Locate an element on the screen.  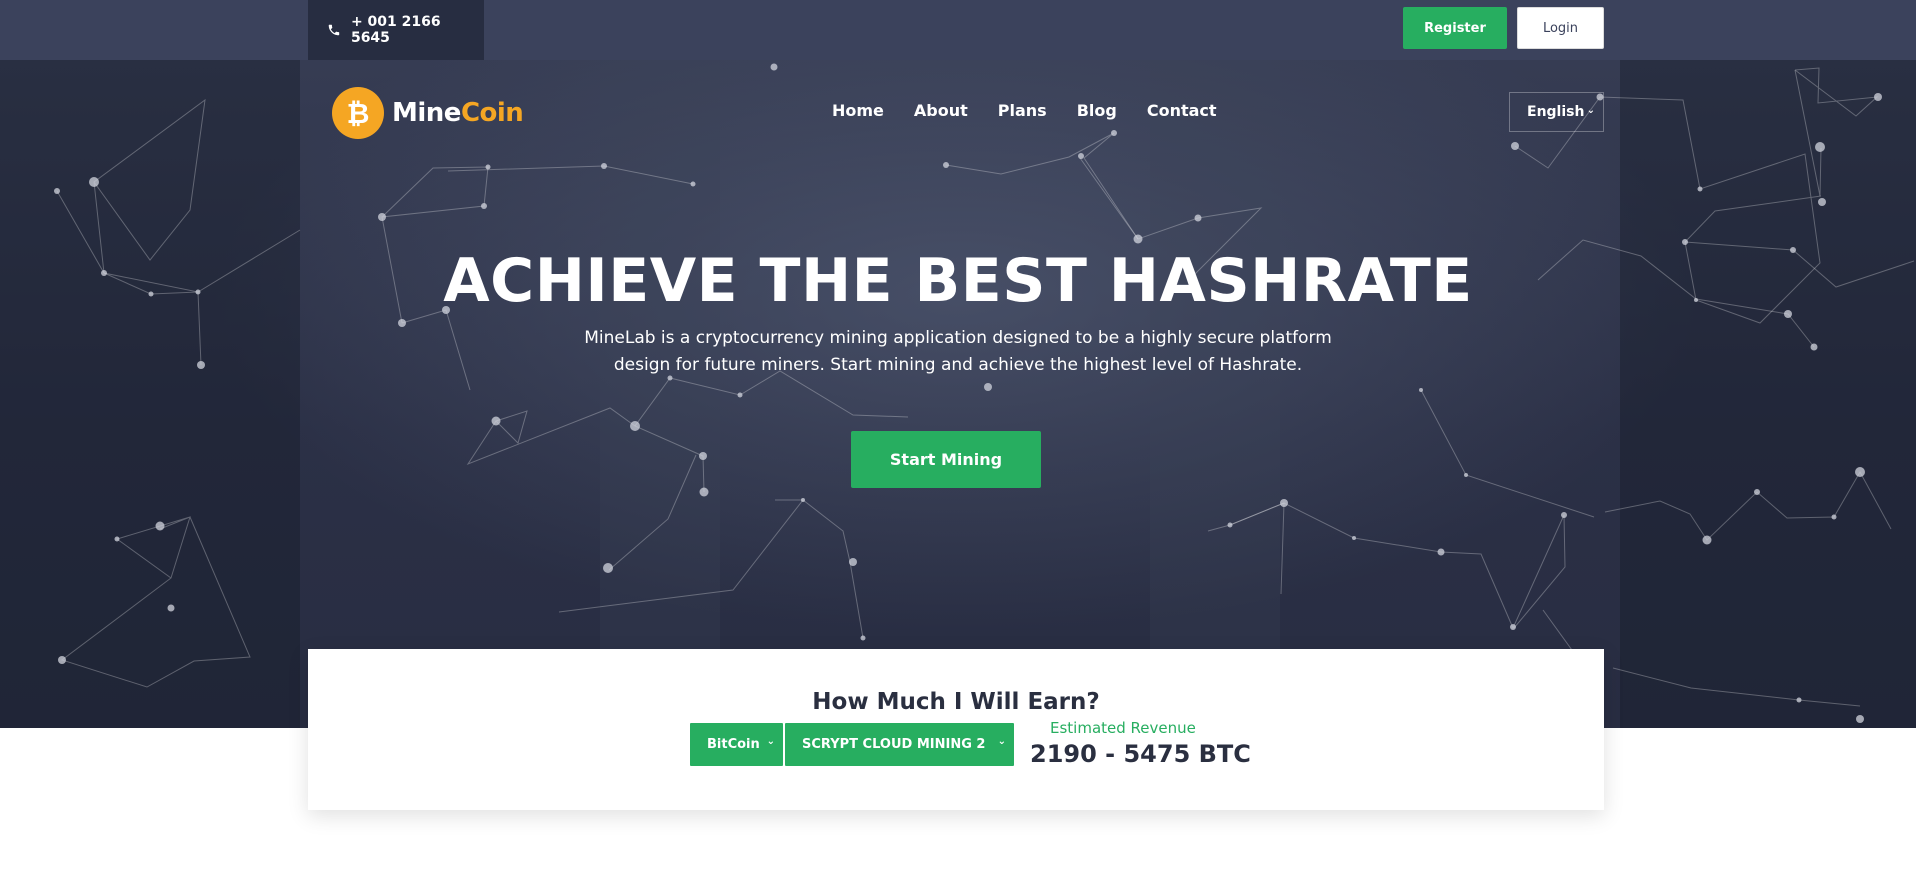
plan-select: SCRYPT CLOUD MINING 2 ⌄ is located at coordinates (899, 744).